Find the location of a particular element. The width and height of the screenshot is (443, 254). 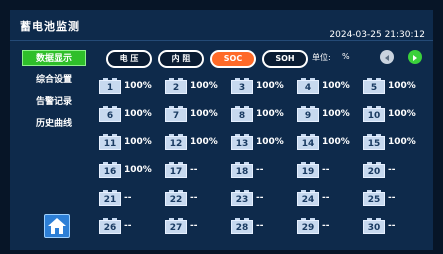

battery-icon: 12 is located at coordinates (176, 142).